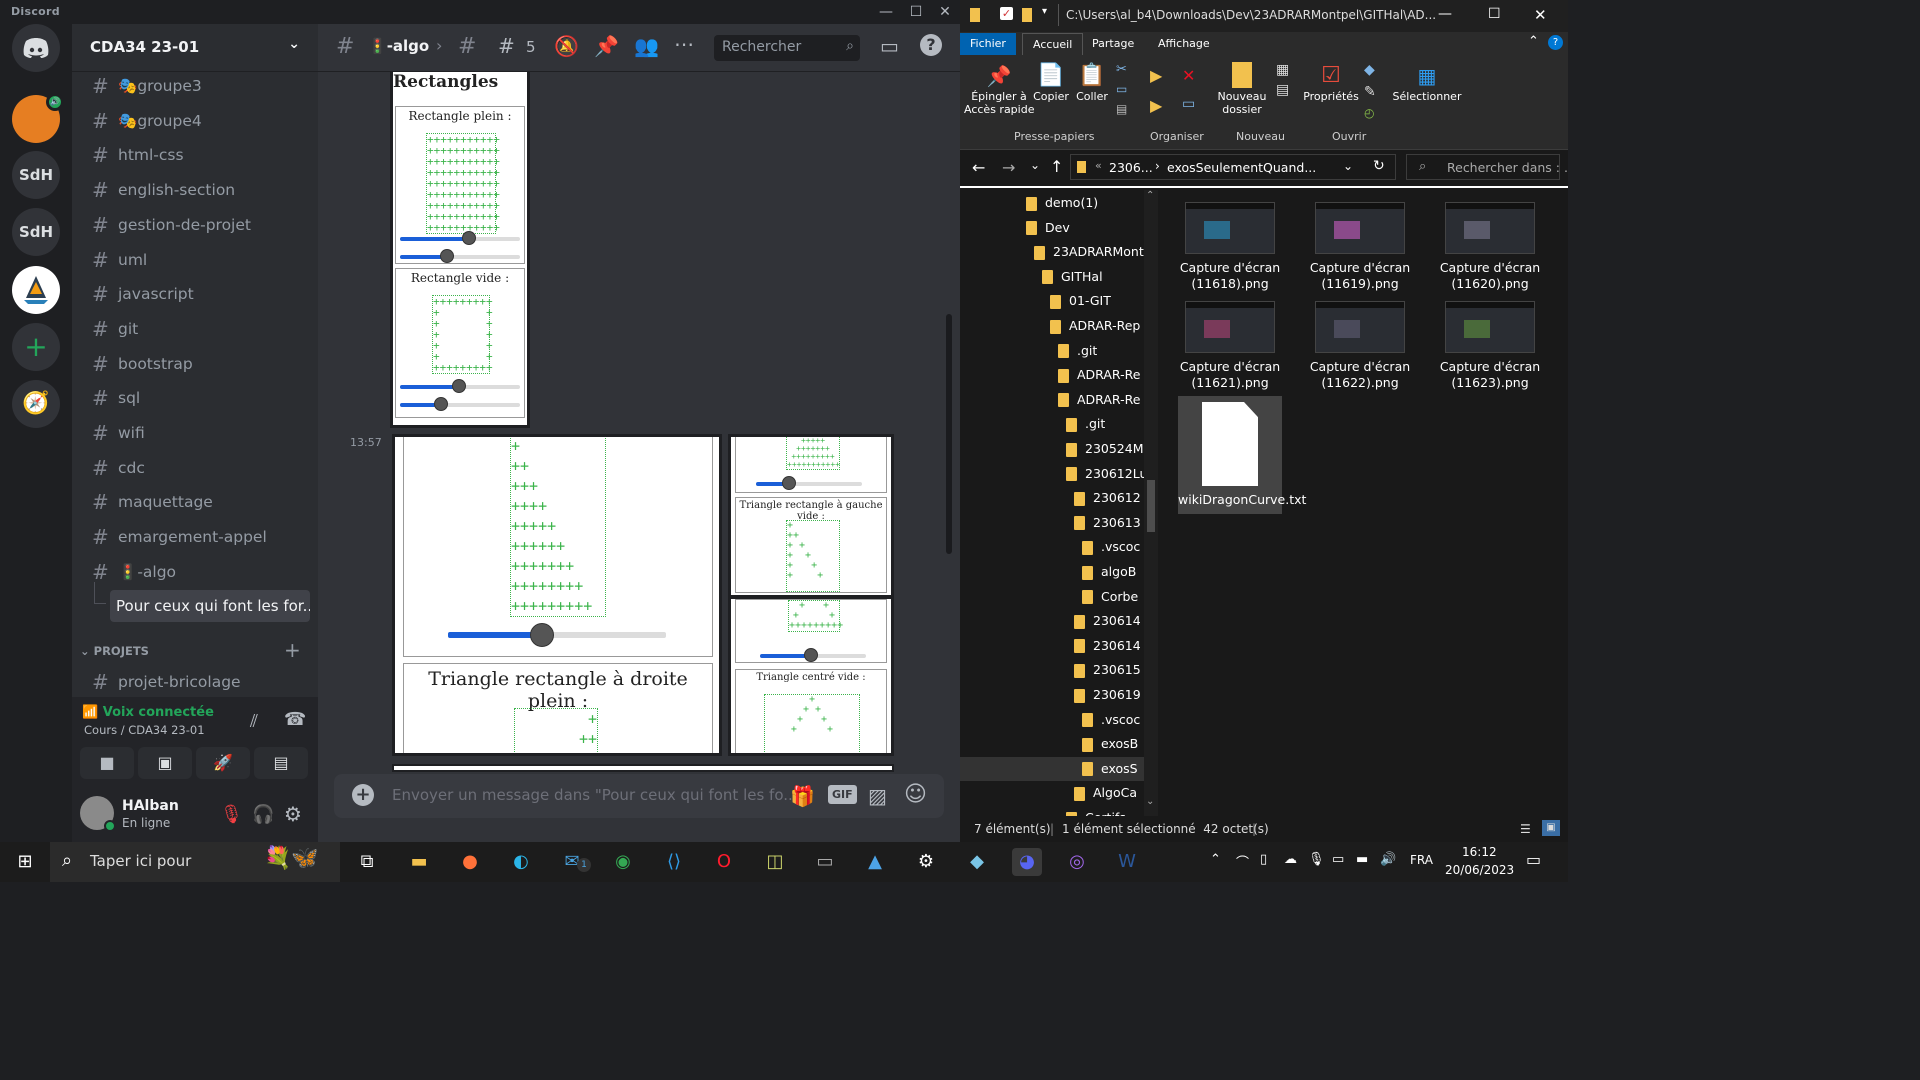  What do you see at coordinates (1490, 247) in the screenshot?
I see `file-item: Capture d'écran (11620).png` at bounding box center [1490, 247].